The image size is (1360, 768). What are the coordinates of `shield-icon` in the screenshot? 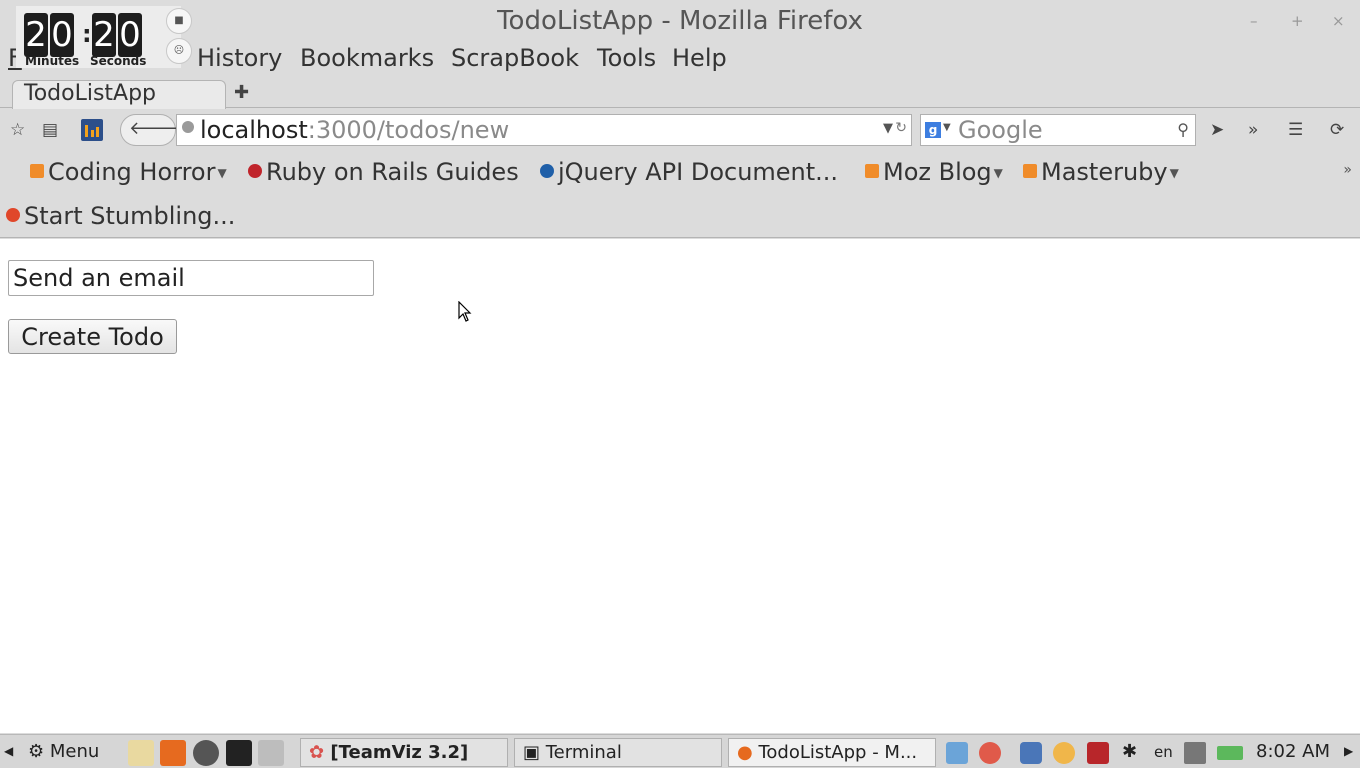 It's located at (1031, 753).